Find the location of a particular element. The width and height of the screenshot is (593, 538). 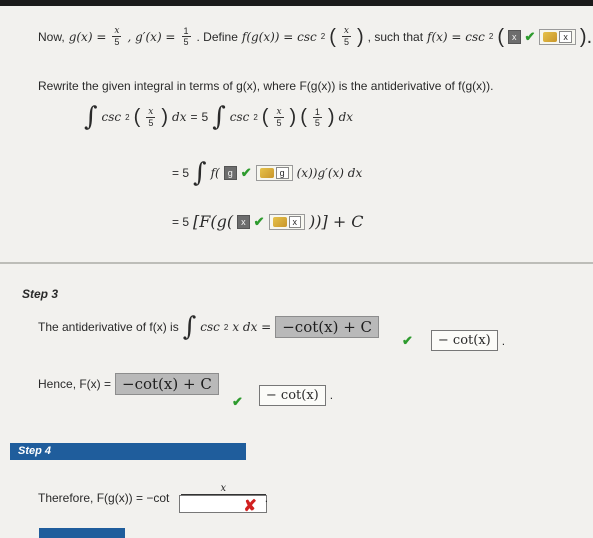

answer-input-fx: x is located at coordinates (514, 36).